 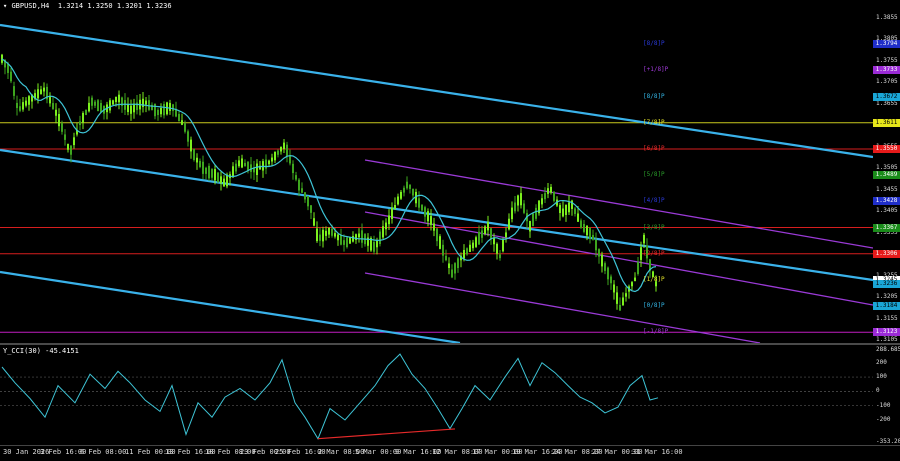 I want to click on price-tick-label: 1.3155, so click(x=887, y=318).